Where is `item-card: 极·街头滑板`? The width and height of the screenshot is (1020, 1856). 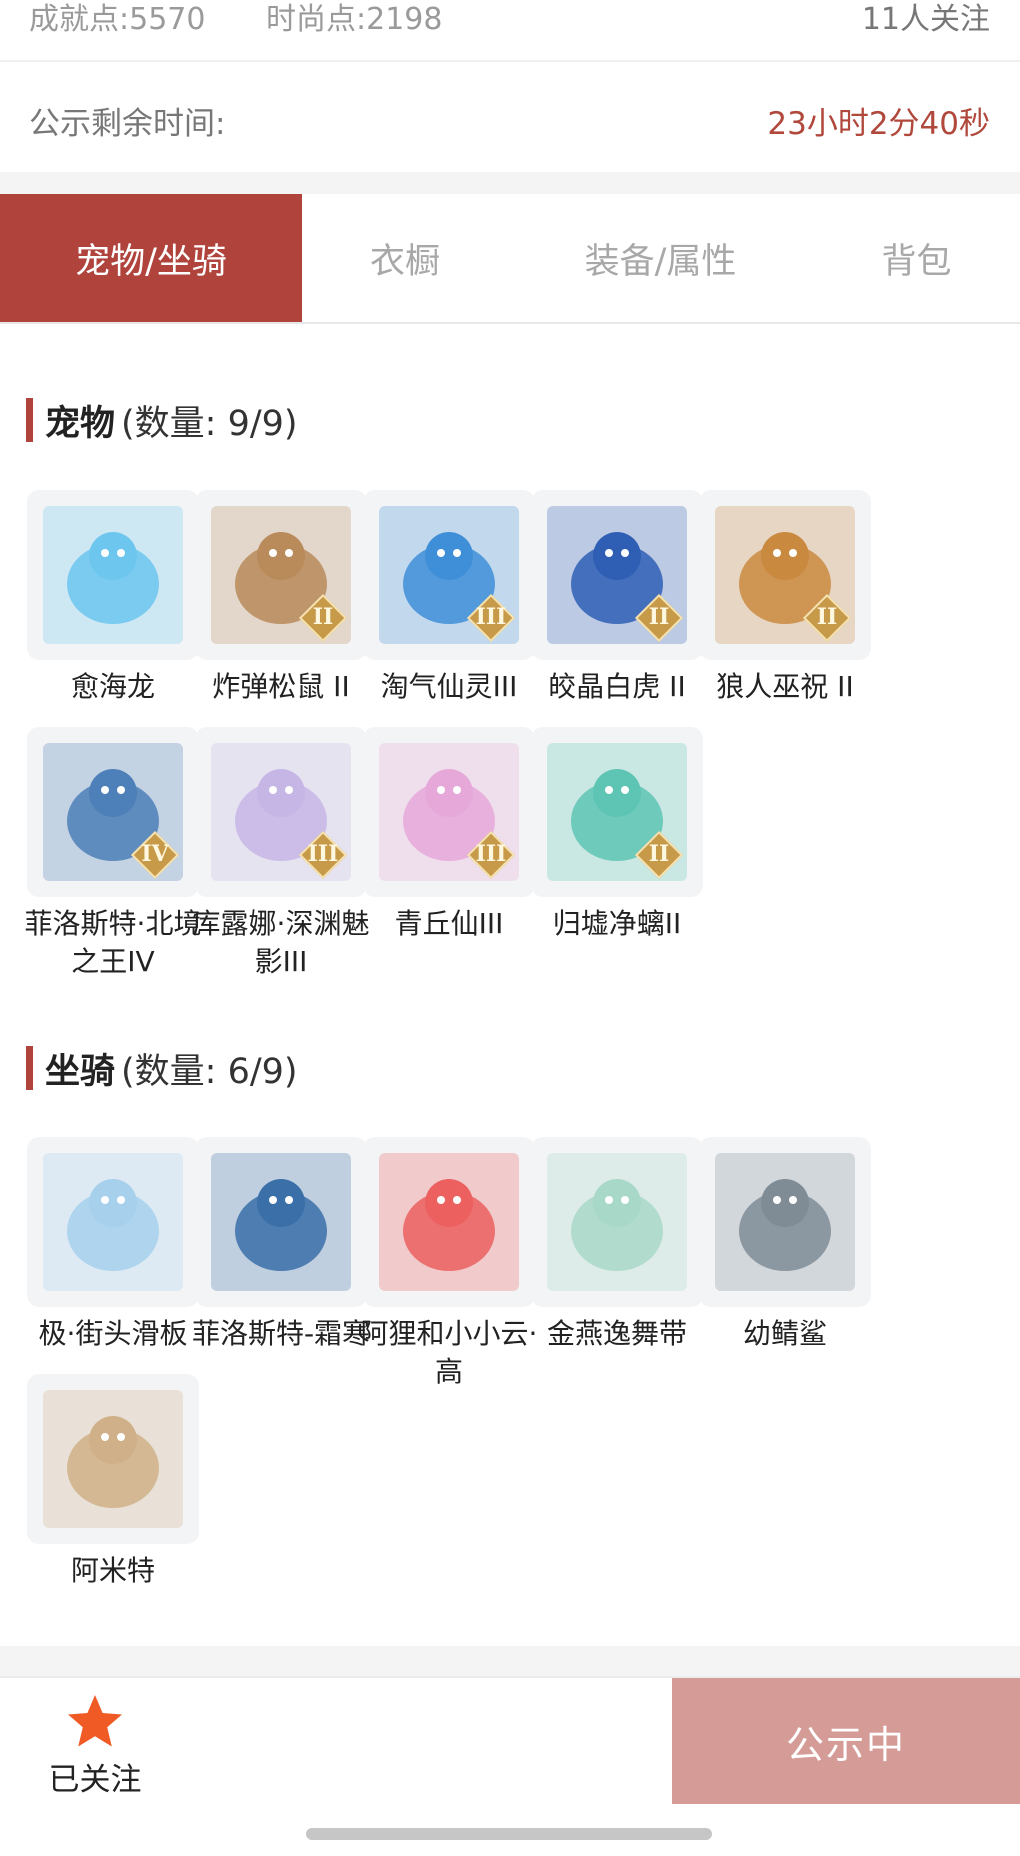 item-card: 极·街头滑板 is located at coordinates (113, 1245).